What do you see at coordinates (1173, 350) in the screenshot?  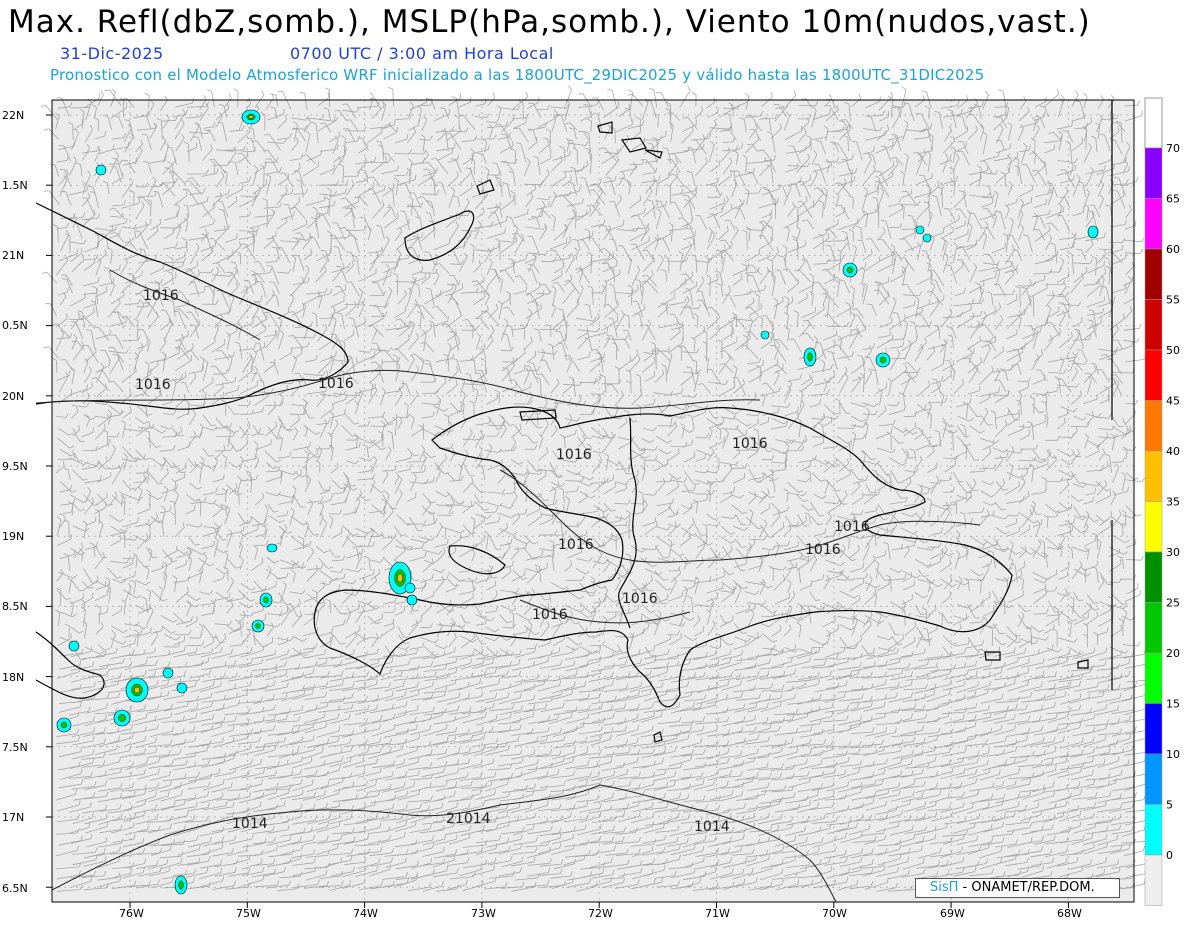 I see `colorbar-label: 50` at bounding box center [1173, 350].